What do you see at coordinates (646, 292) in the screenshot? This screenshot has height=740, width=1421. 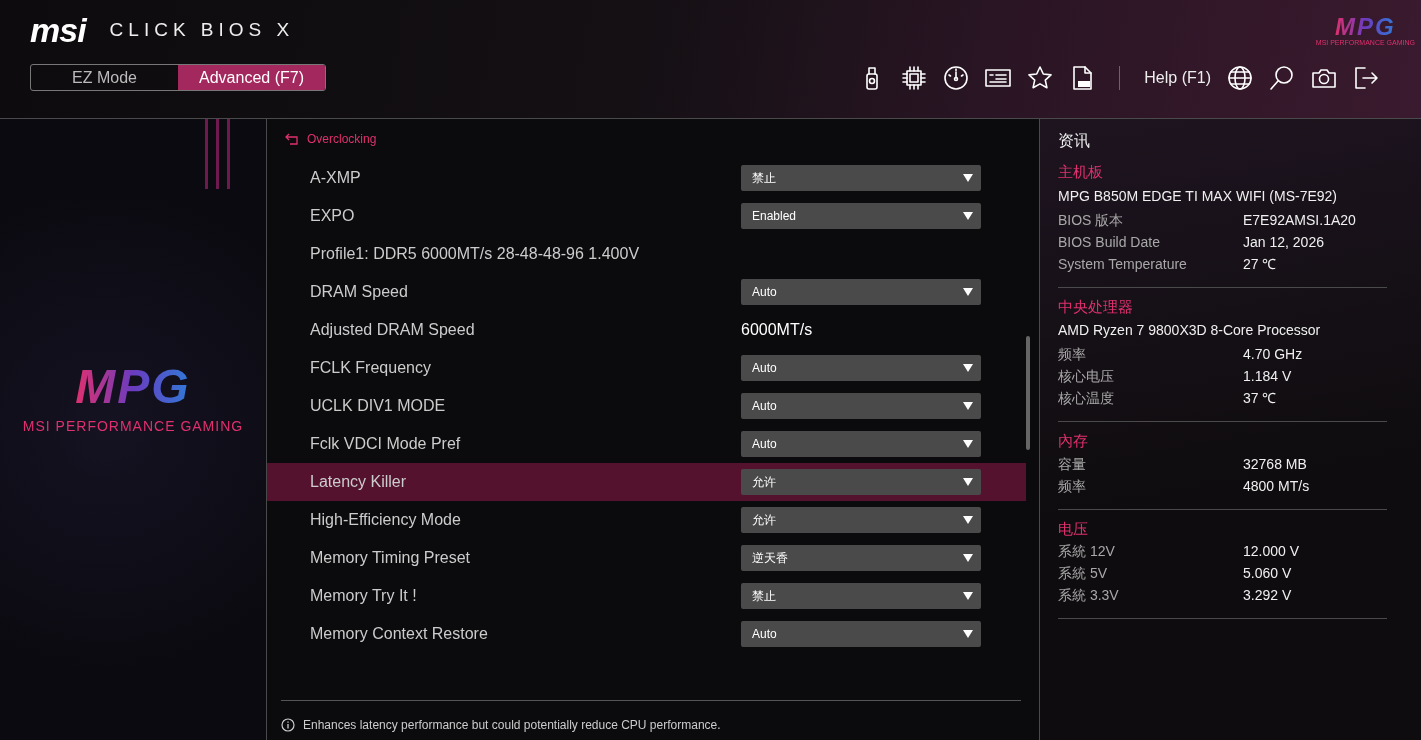 I see `setting-row: DRAM Speed Auto` at bounding box center [646, 292].